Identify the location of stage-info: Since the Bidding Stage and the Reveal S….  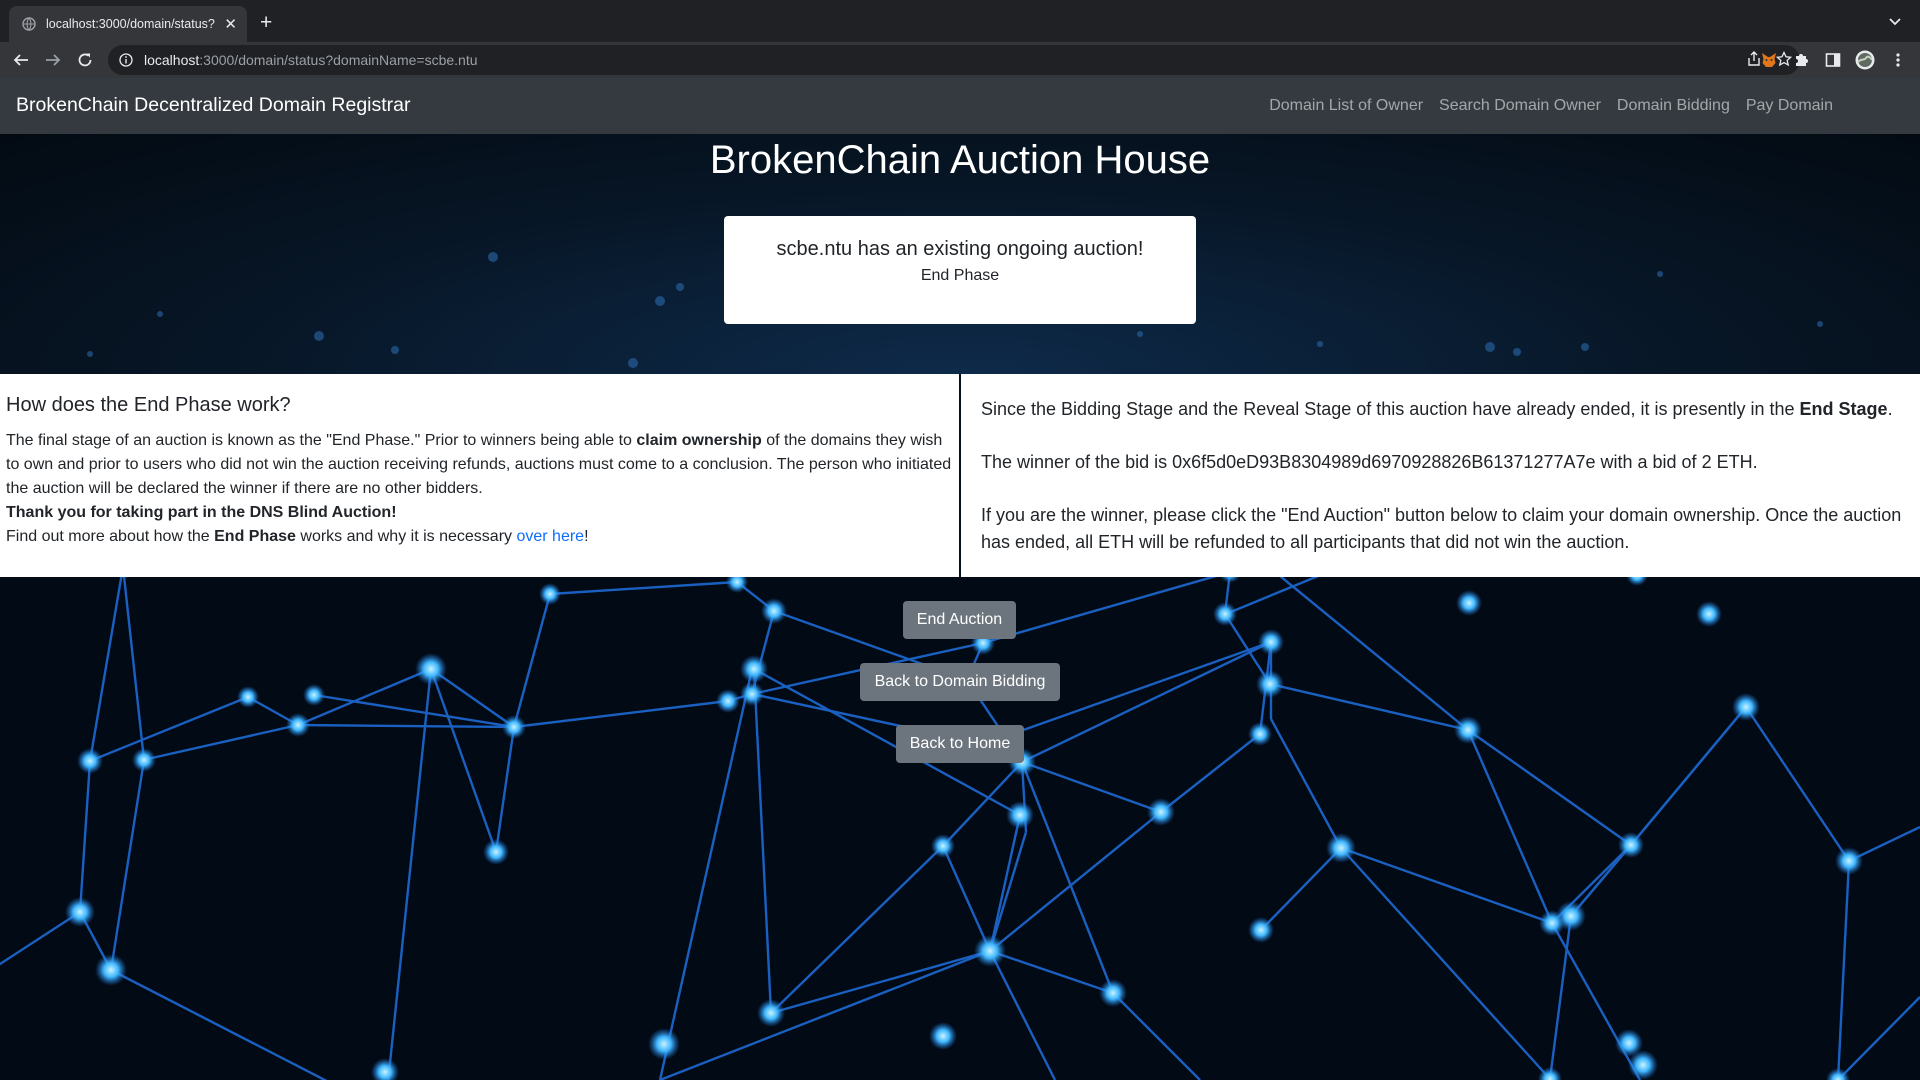
(1445, 409).